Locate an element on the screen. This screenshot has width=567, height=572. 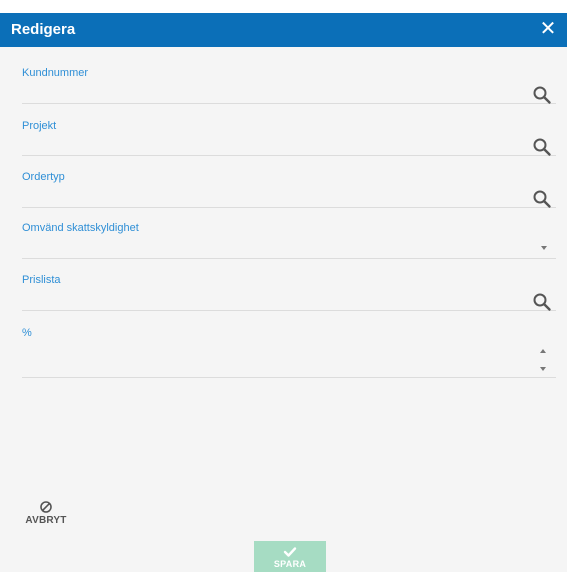
cancel-button: AVBRYT is located at coordinates (46, 515).